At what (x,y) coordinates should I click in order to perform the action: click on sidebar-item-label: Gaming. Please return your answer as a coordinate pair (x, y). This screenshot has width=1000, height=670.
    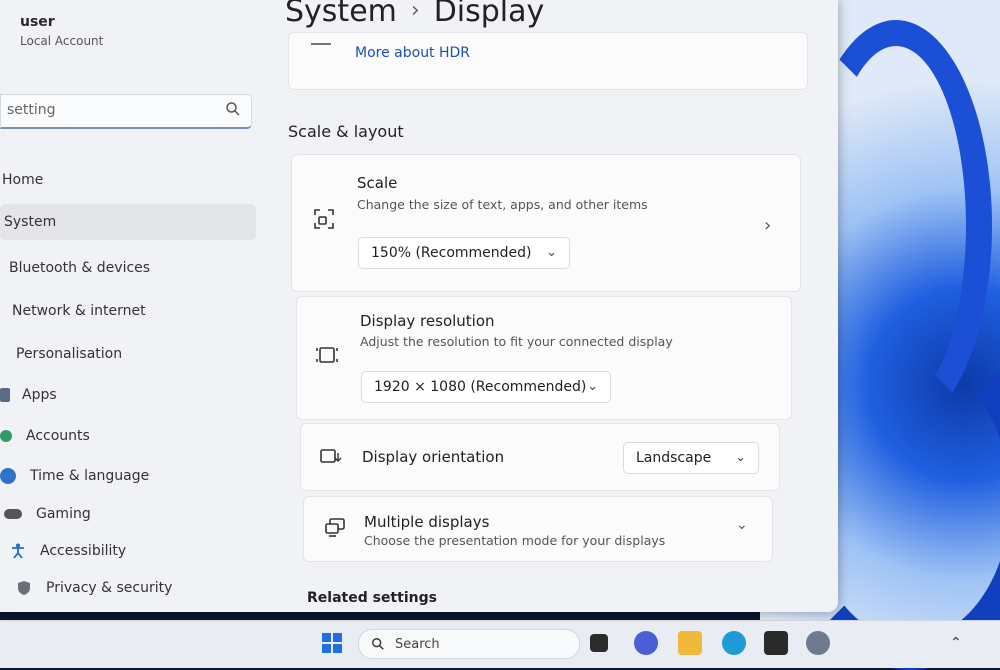
    Looking at the image, I should click on (63, 514).